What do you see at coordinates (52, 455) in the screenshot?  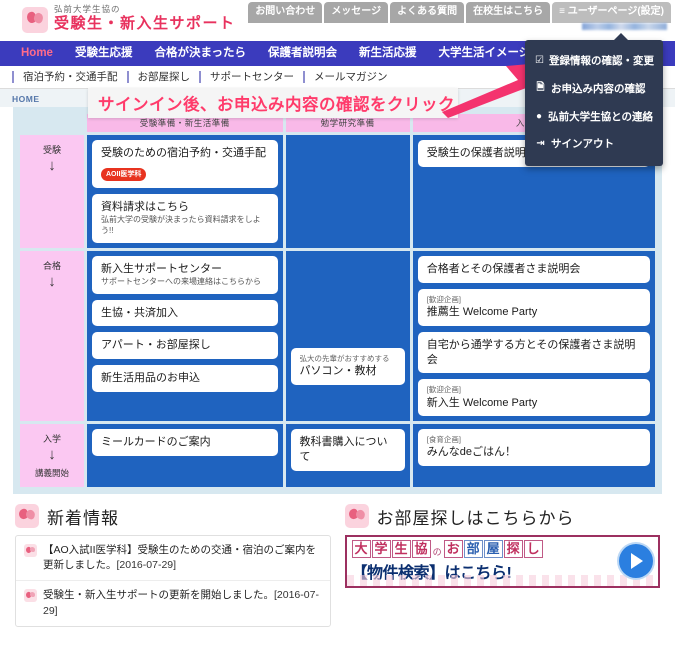 I see `stage-label-enrollment: 入学 ↓ 講義開始` at bounding box center [52, 455].